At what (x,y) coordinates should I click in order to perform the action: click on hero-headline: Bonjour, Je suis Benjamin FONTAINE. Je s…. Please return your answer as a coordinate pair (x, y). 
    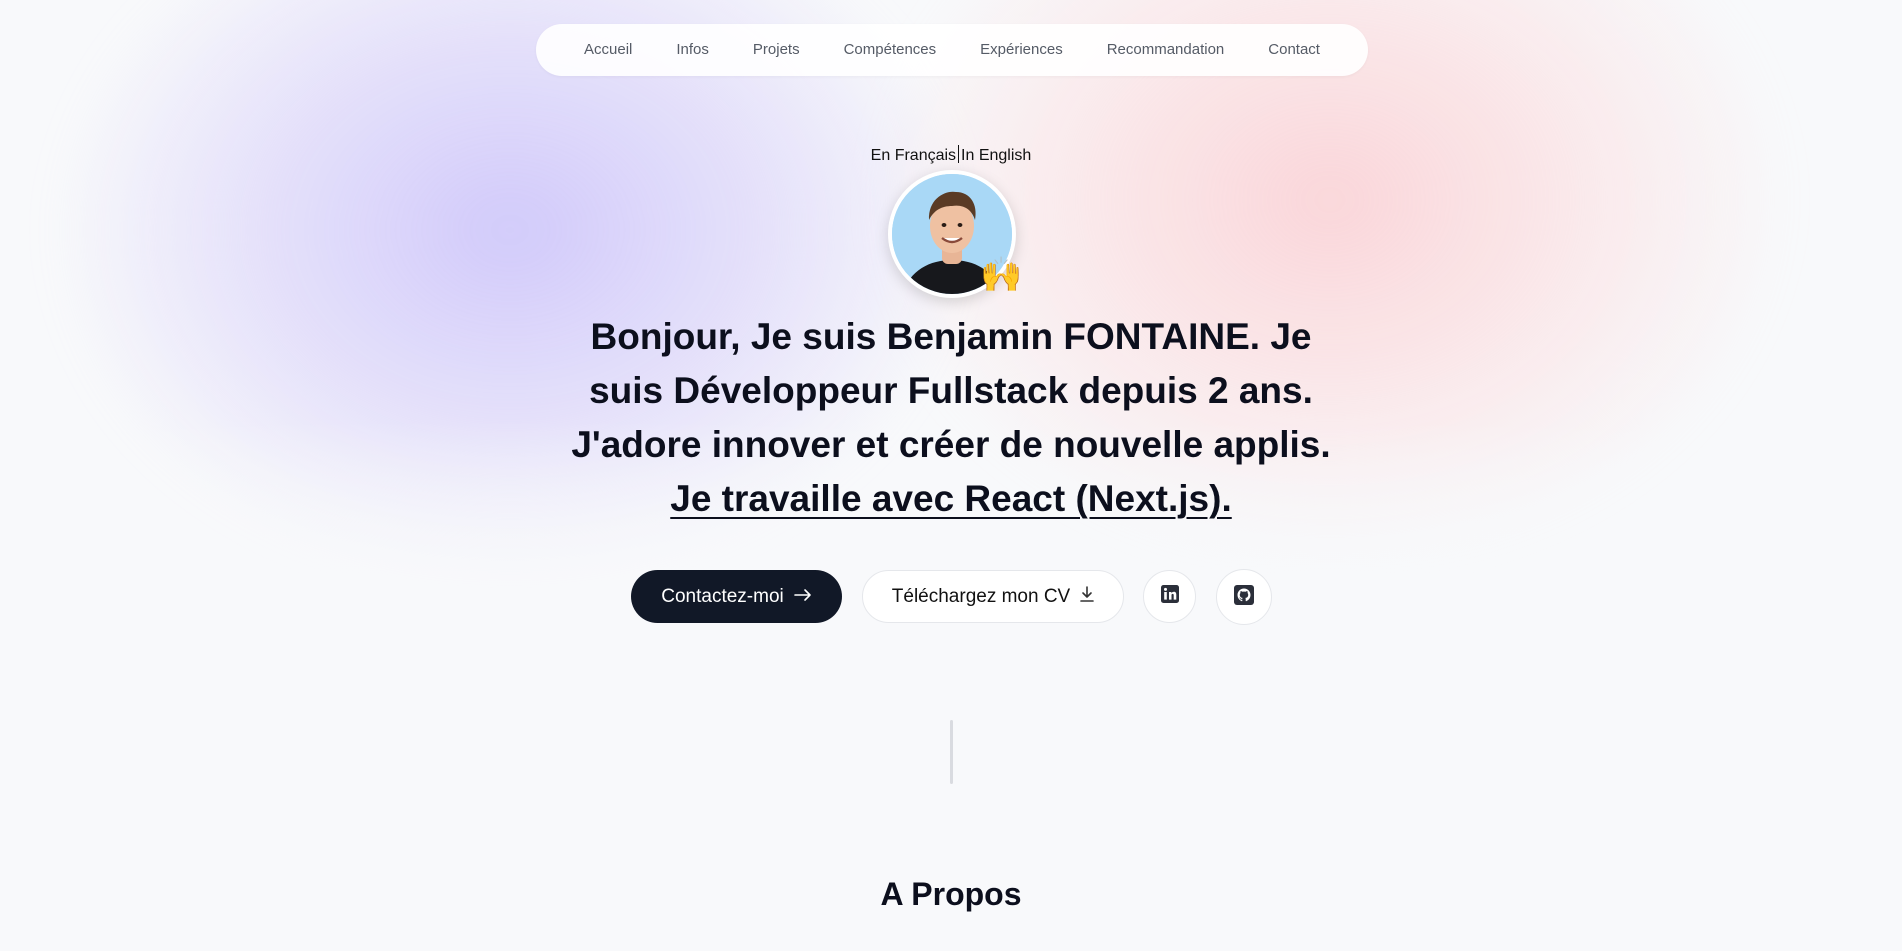
    Looking at the image, I should click on (951, 418).